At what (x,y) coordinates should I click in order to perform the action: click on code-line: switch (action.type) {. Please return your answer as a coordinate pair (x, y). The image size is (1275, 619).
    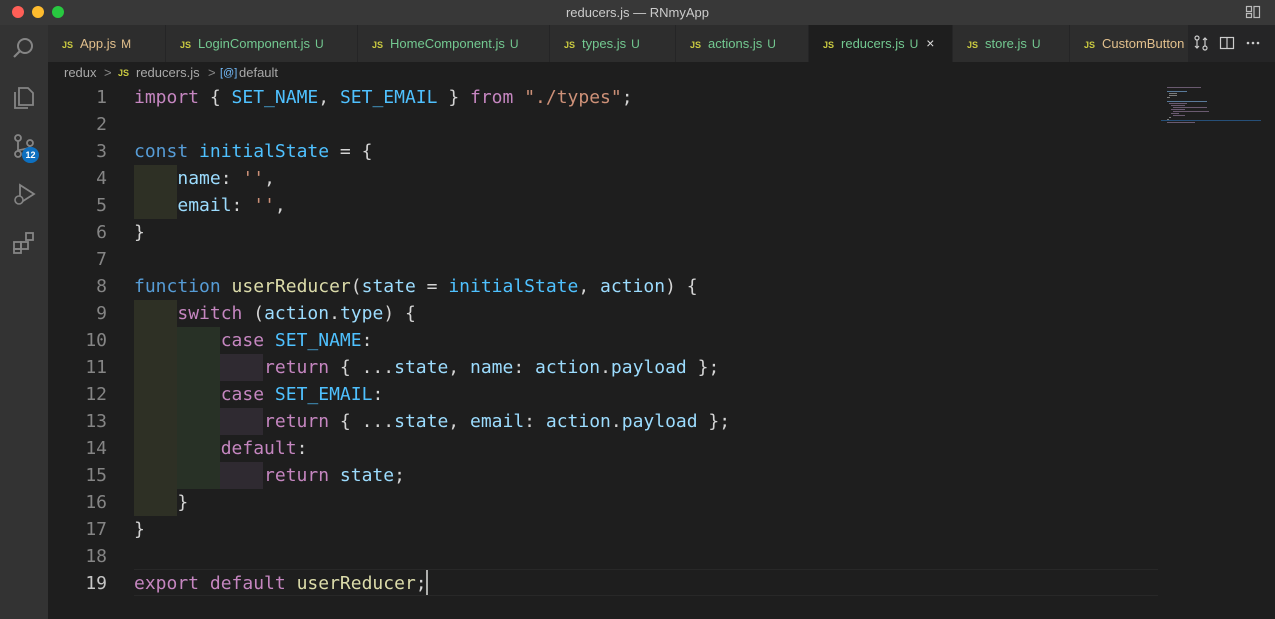
    Looking at the image, I should click on (274, 313).